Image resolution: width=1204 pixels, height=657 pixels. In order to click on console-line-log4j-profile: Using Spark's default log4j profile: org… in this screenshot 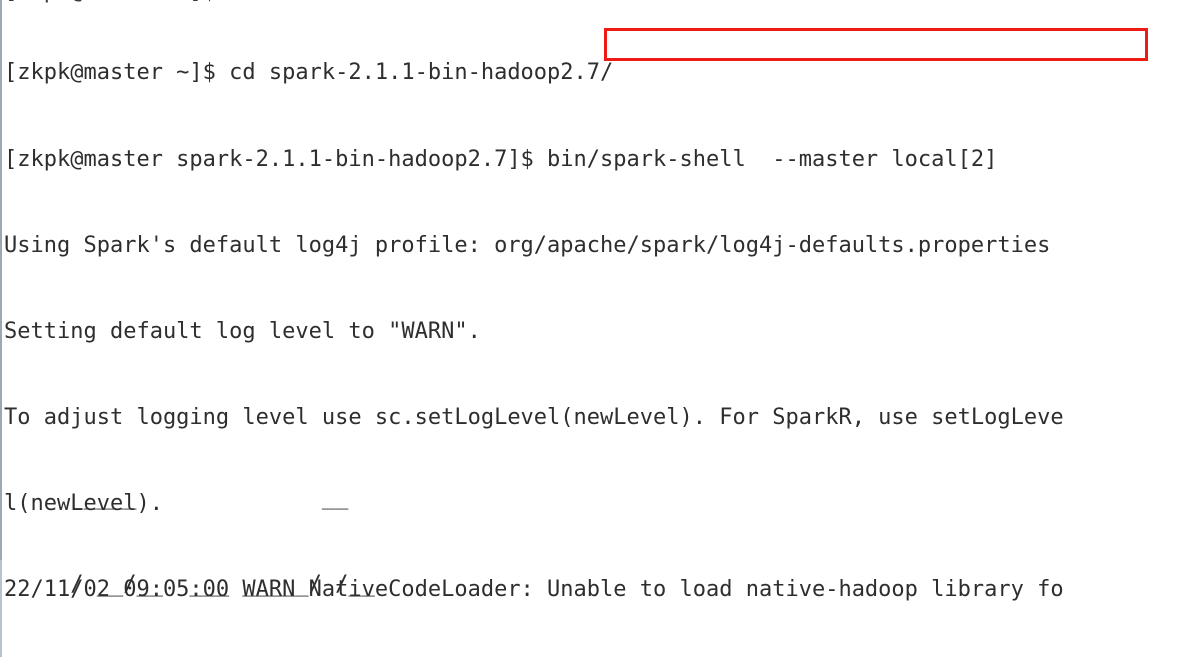, I will do `click(527, 245)`.